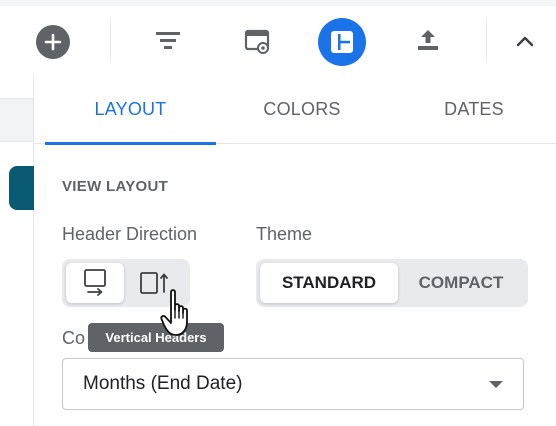 Image resolution: width=556 pixels, height=426 pixels. What do you see at coordinates (74, 338) in the screenshot?
I see `columns-label: Co` at bounding box center [74, 338].